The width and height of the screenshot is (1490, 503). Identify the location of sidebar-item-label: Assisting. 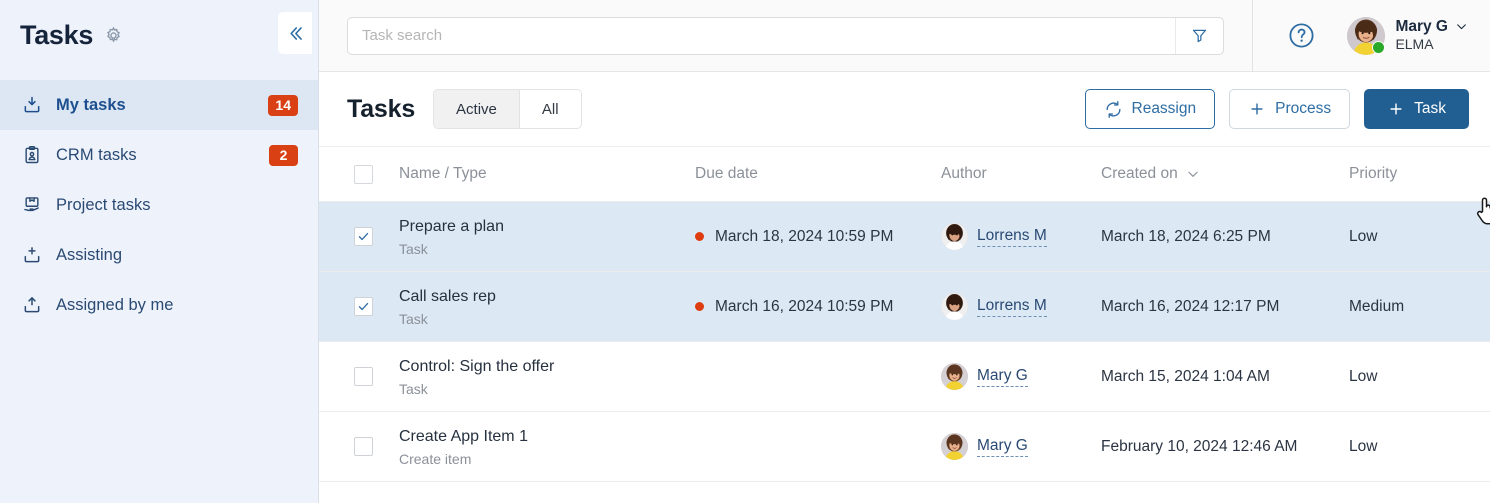
(89, 254).